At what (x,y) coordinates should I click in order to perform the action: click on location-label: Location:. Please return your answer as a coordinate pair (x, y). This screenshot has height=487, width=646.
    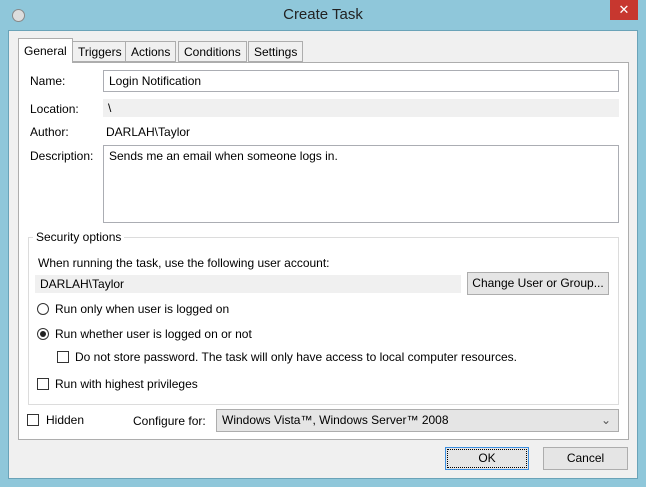
    Looking at the image, I should click on (54, 109).